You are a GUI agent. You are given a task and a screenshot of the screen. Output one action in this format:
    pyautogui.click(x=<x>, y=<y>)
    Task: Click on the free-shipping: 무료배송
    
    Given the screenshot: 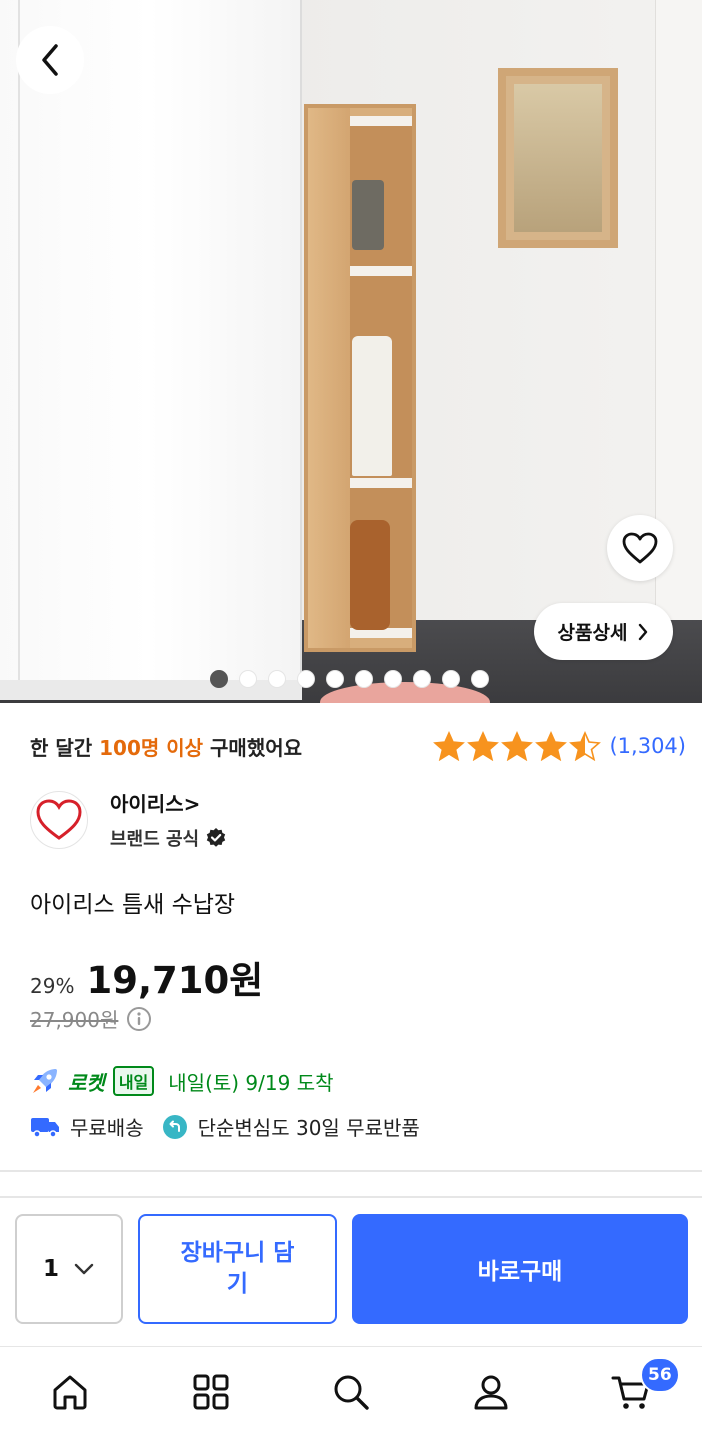 What is the action you would take?
    pyautogui.click(x=107, y=1128)
    